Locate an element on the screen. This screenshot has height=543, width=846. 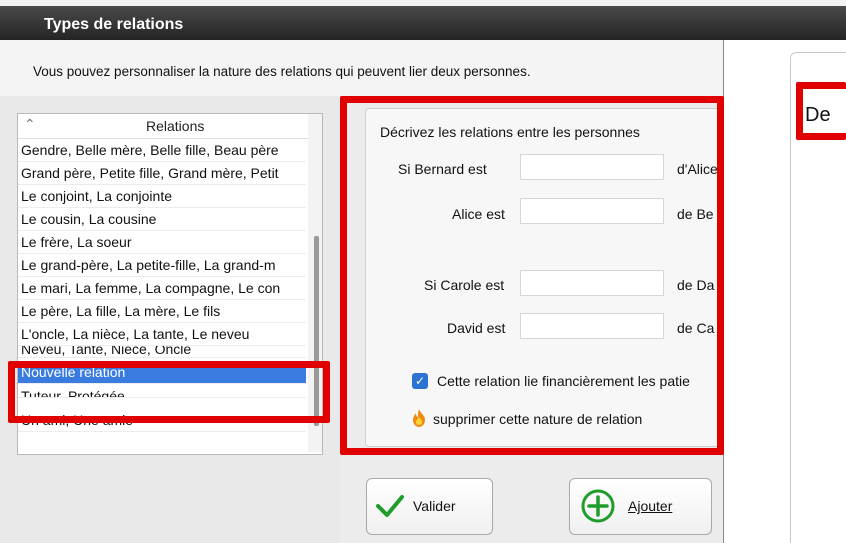
validate-button: Valider is located at coordinates (429, 506).